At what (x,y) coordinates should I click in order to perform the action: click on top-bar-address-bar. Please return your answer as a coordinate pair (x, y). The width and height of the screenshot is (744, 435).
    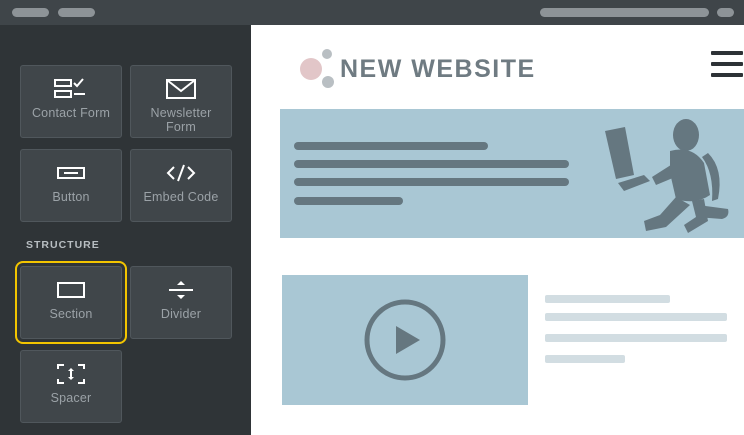
    Looking at the image, I should click on (624, 12).